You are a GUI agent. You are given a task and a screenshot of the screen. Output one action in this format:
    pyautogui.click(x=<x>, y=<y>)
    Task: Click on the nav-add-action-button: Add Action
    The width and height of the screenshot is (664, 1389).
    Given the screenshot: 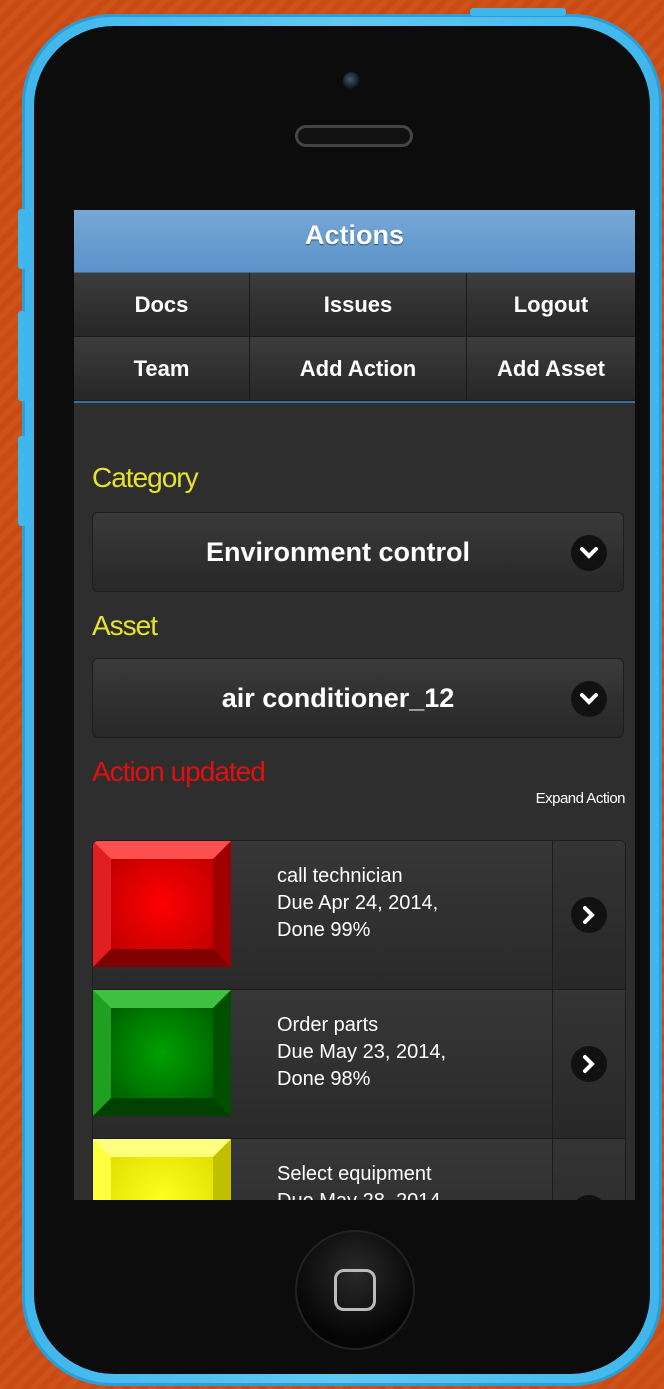 What is the action you would take?
    pyautogui.click(x=358, y=369)
    